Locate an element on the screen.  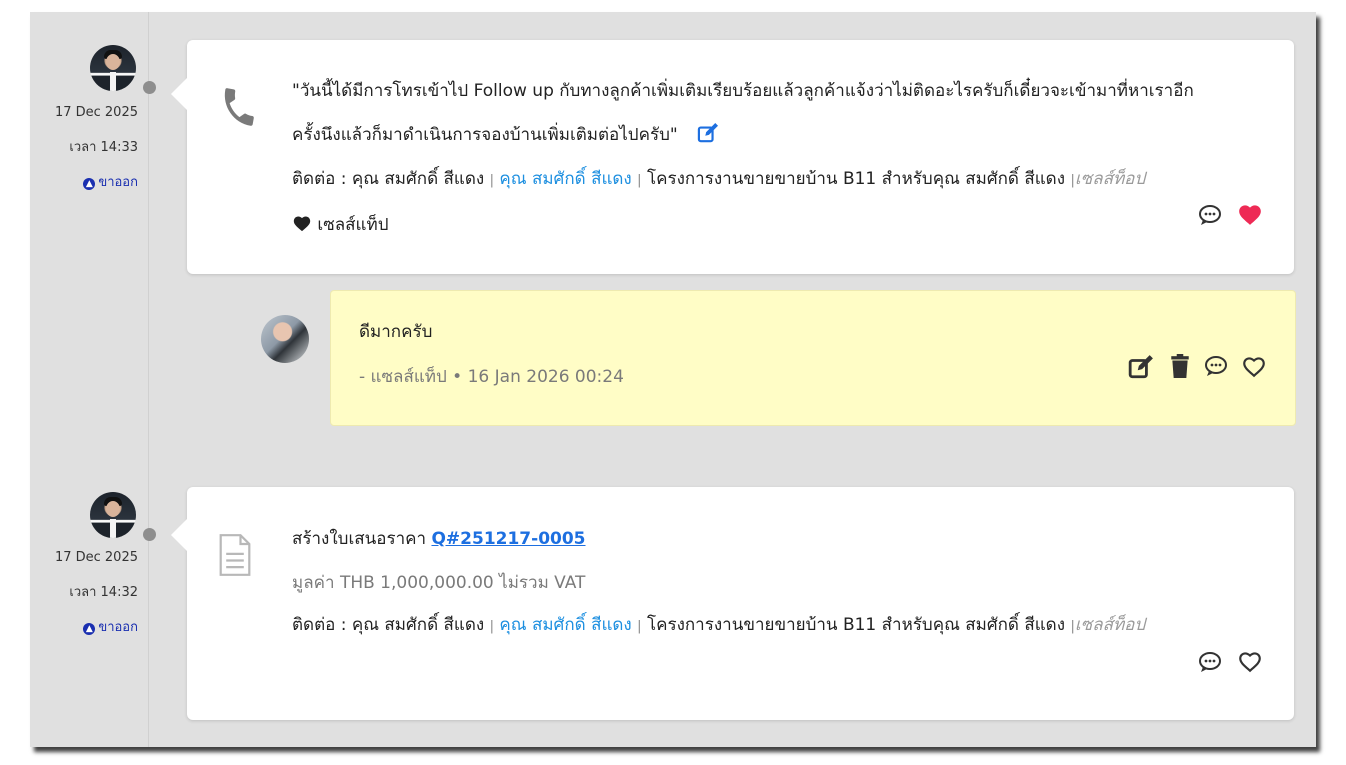
quotation-link: Q#251217-0005 is located at coordinates (508, 539).